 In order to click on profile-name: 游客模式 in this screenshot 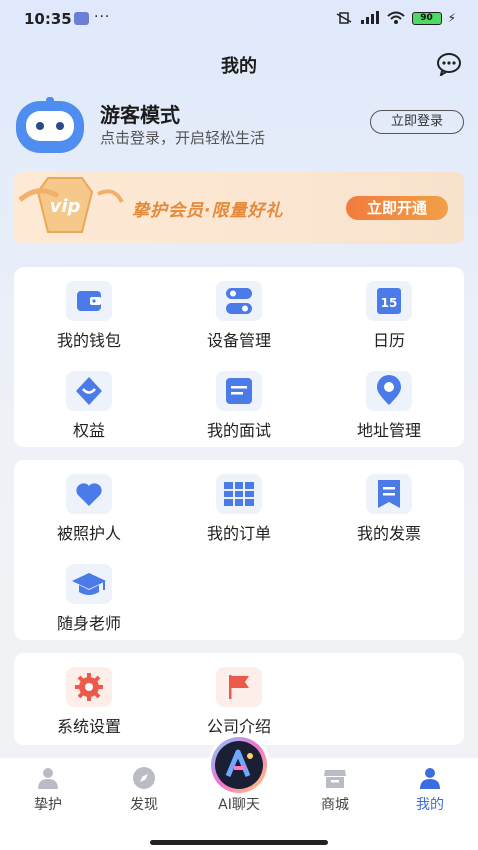, I will do `click(140, 113)`.